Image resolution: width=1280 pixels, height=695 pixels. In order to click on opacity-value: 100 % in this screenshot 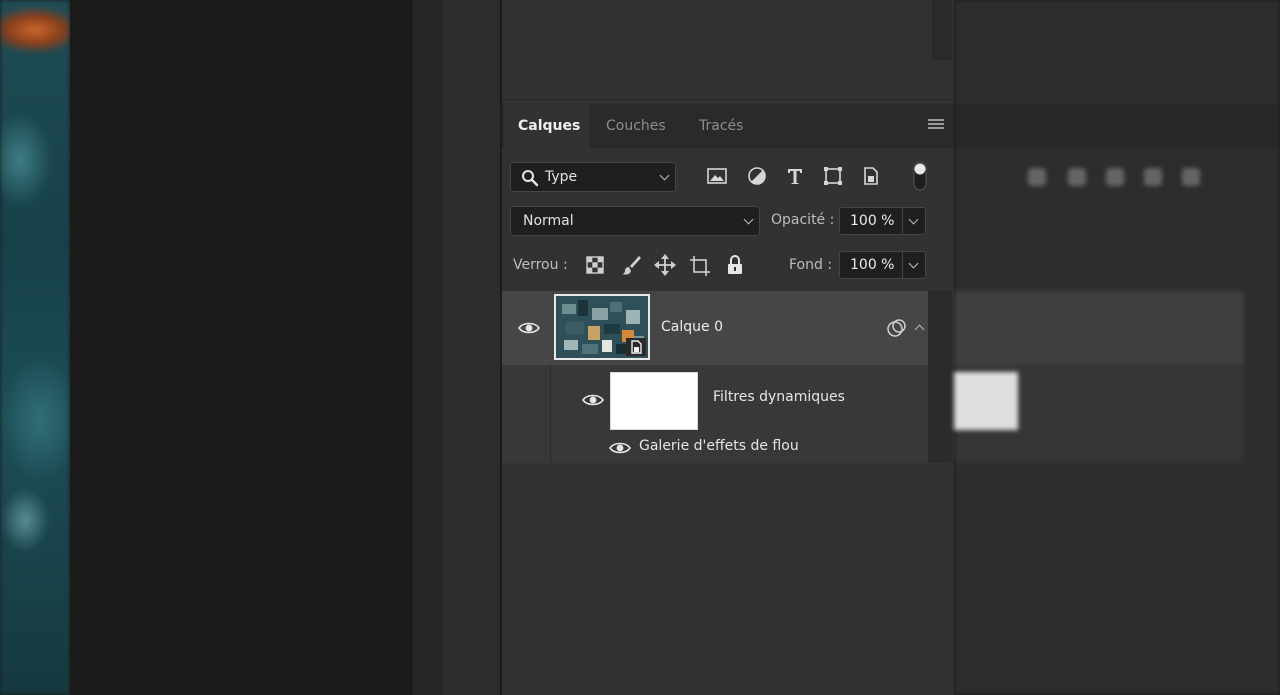, I will do `click(872, 221)`.